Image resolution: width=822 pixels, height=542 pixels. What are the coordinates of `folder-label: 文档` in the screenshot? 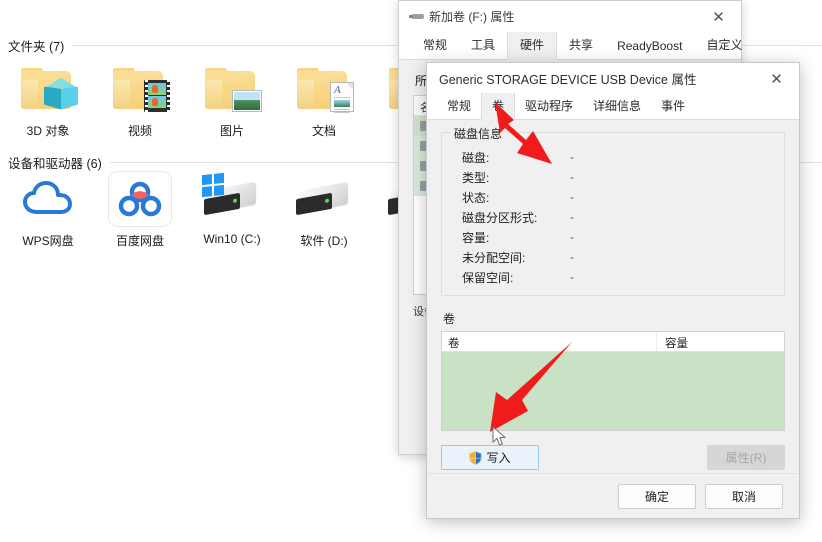 It's located at (323, 131).